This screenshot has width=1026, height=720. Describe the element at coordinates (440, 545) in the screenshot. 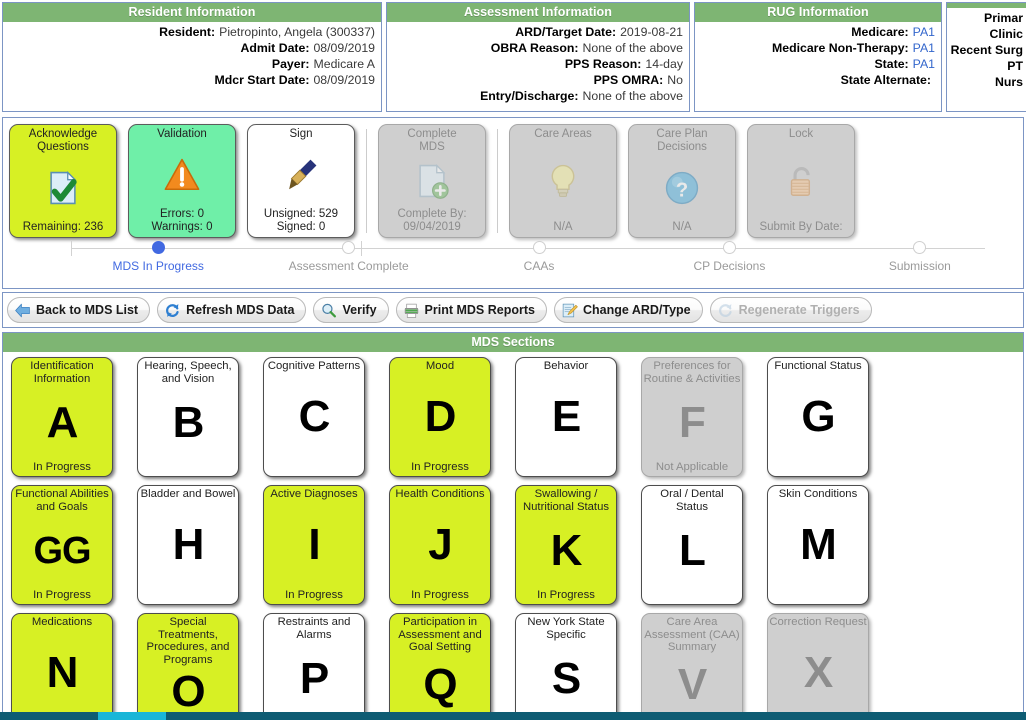

I see `mds-section-tile-j: Health Conditions J In Progress` at that location.